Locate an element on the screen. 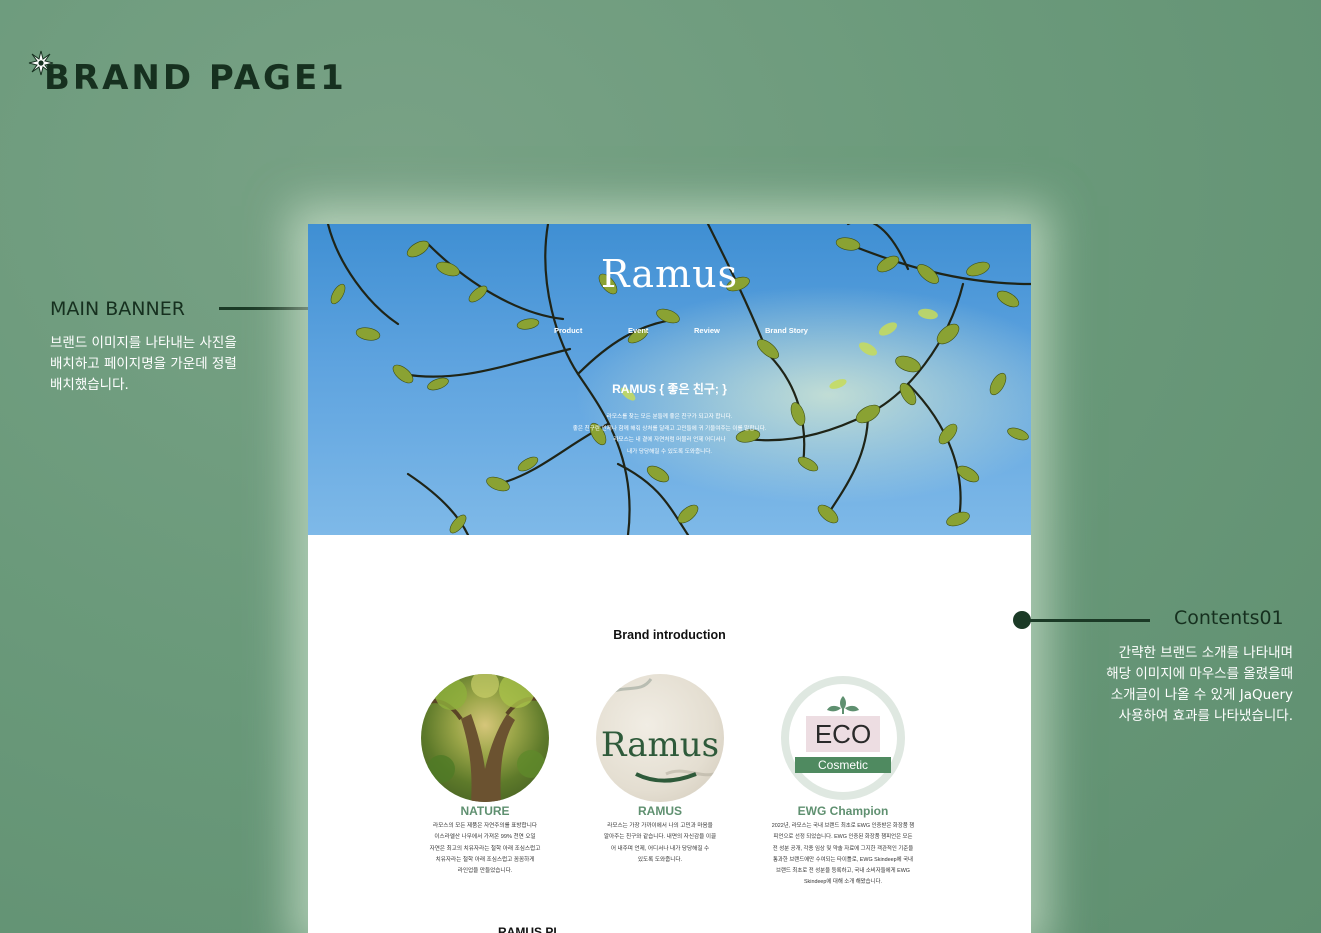  nature-tree-image is located at coordinates (485, 738).